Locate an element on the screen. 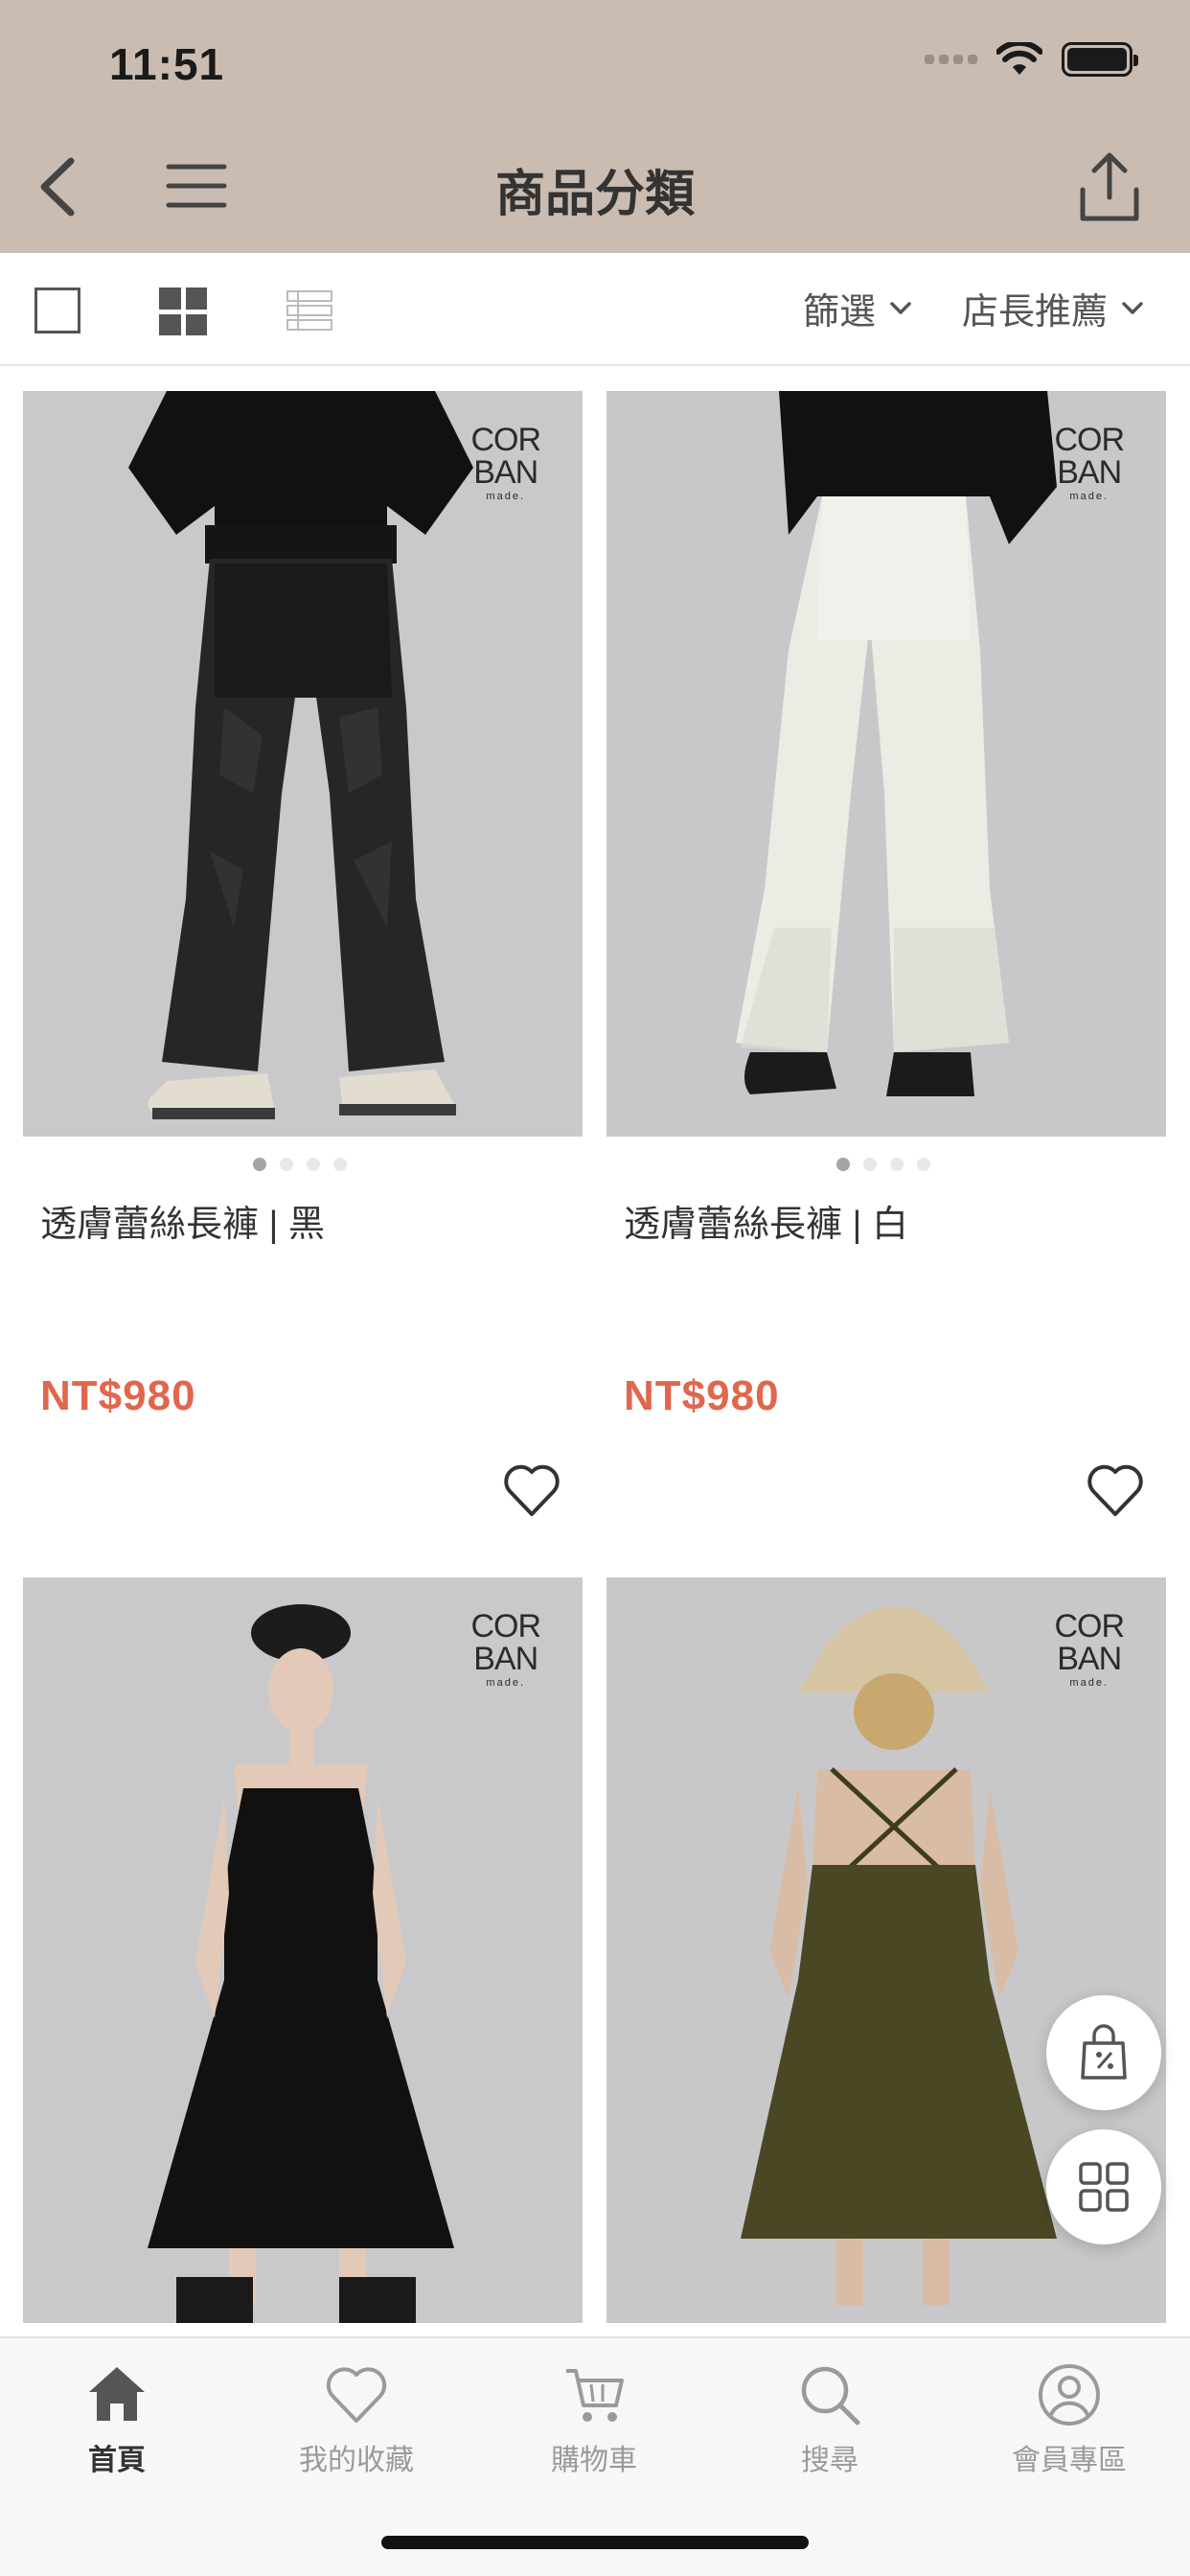  sort-label: 店長推薦 is located at coordinates (1036, 312).